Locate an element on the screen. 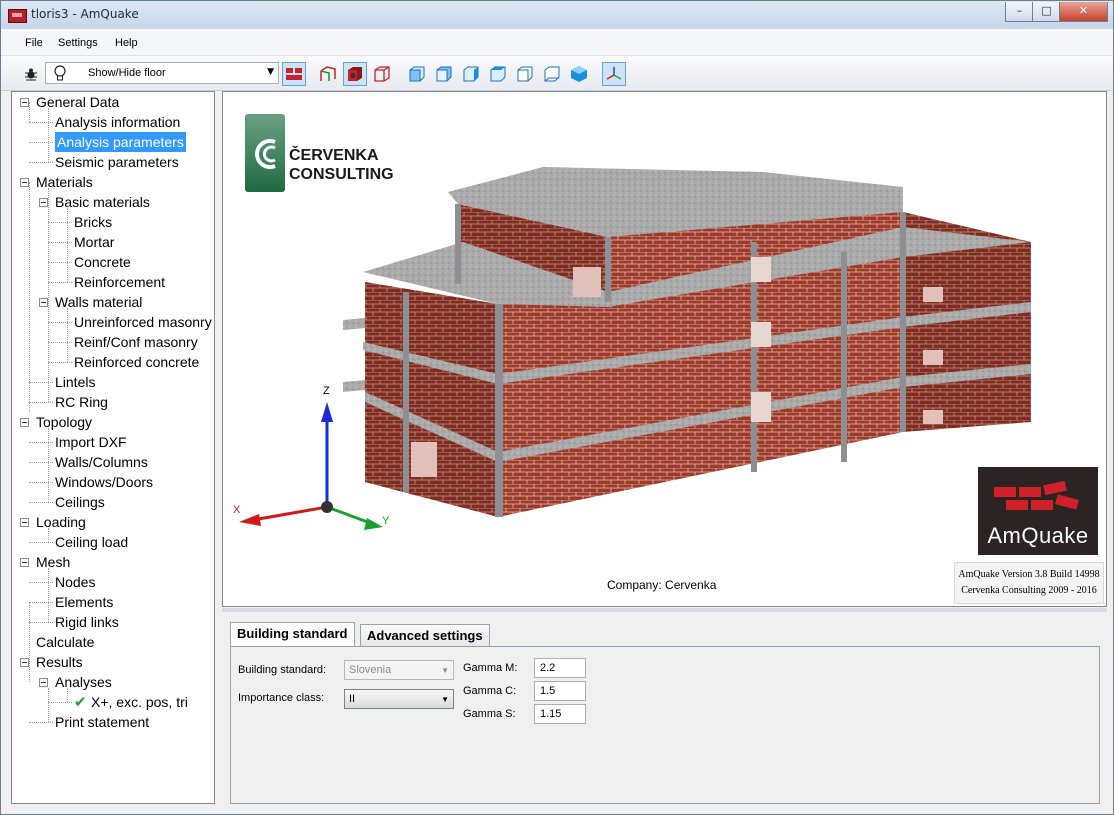  axes-icon is located at coordinates (614, 74).